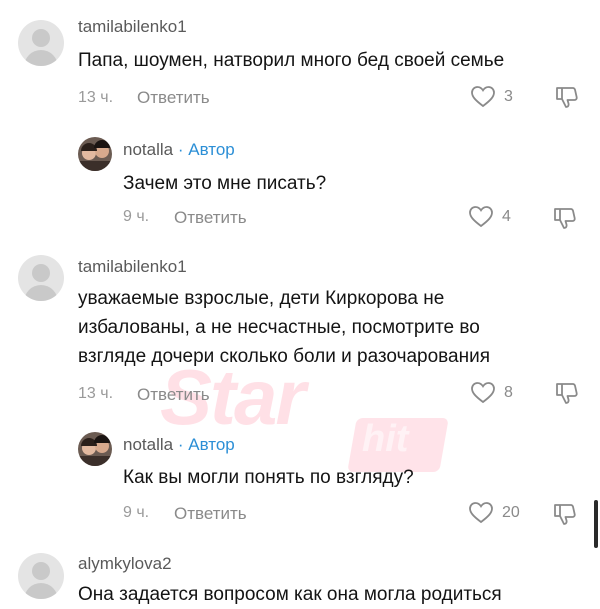 The image size is (600, 609). I want to click on scrollbar, so click(596, 524).